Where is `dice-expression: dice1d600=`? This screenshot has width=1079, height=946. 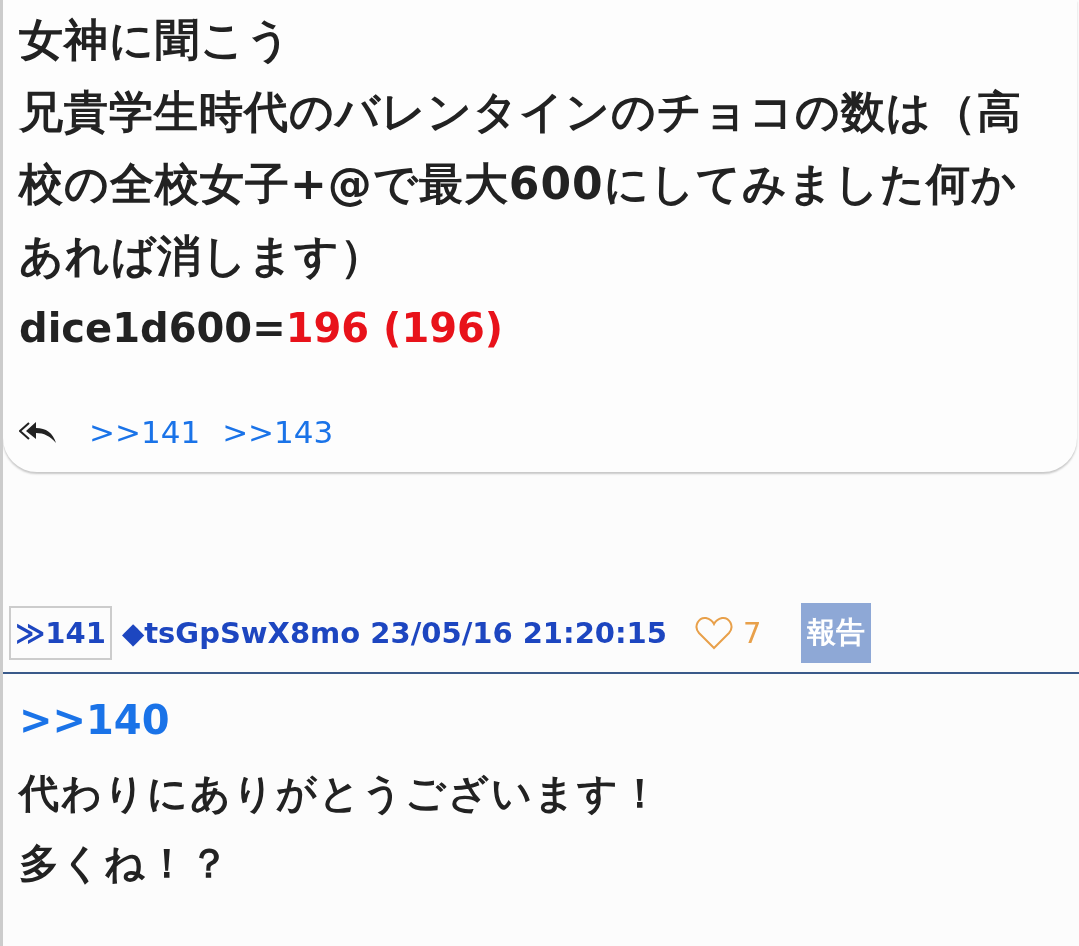 dice-expression: dice1d600= is located at coordinates (152, 328).